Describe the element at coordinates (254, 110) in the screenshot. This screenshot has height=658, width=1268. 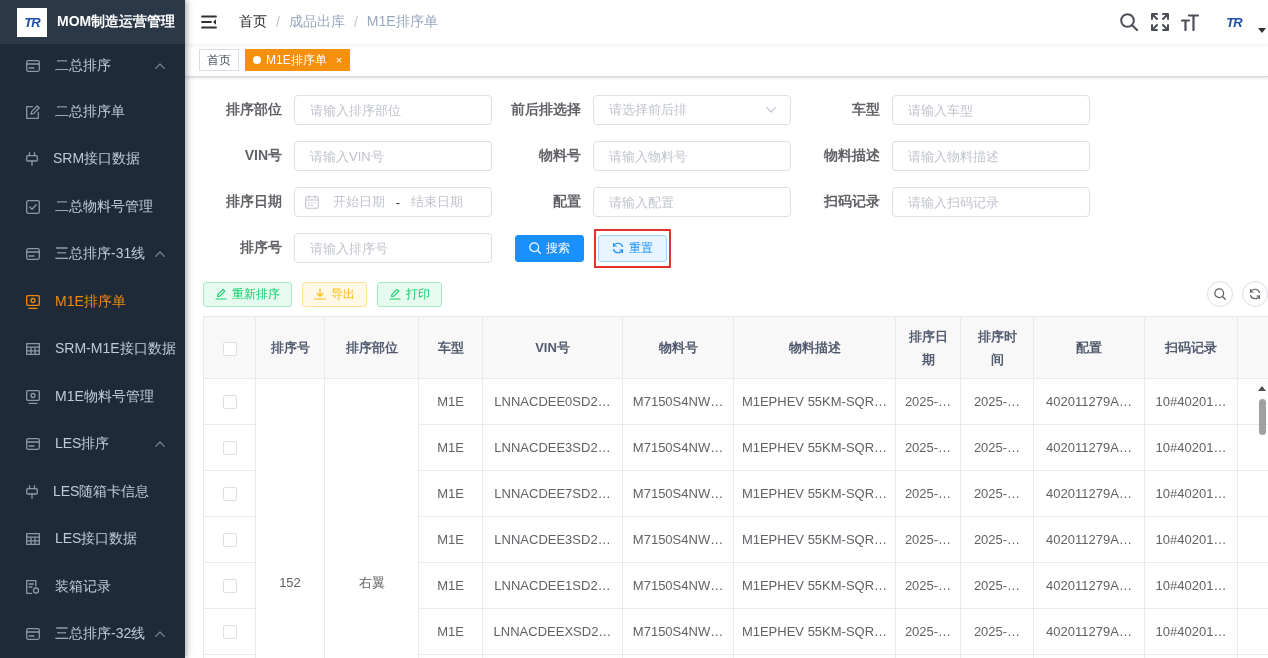
I see `field-label: 排序部位` at that location.